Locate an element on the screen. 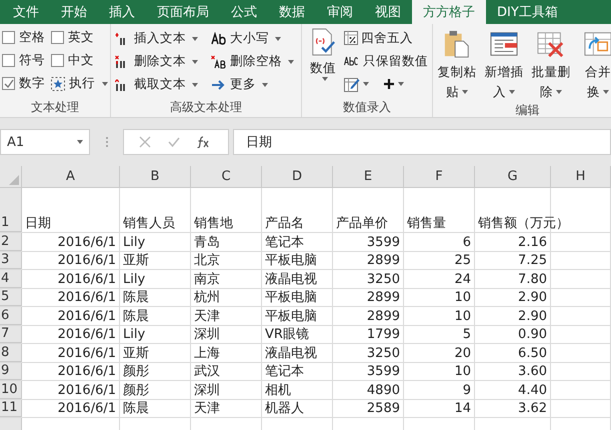 This screenshot has width=611, height=430. arrow-icon is located at coordinates (219, 85).